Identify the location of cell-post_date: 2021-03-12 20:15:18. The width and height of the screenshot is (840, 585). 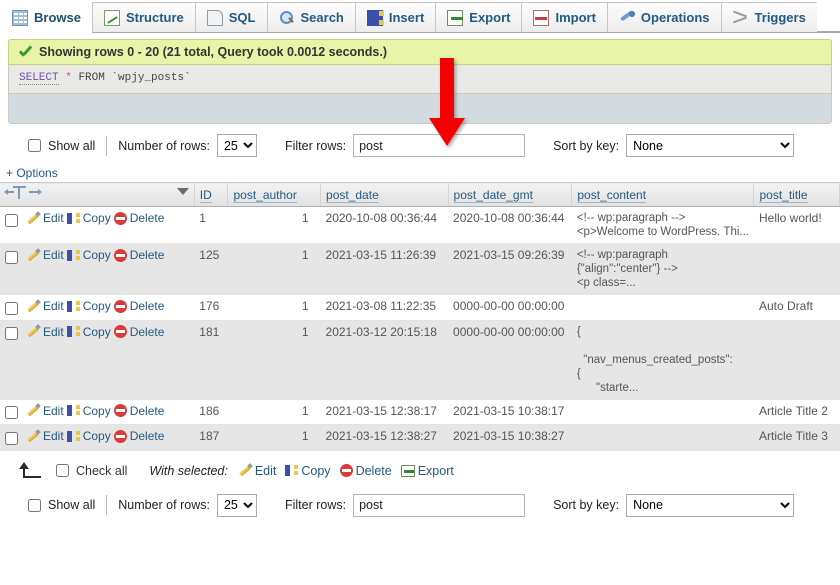
(384, 360).